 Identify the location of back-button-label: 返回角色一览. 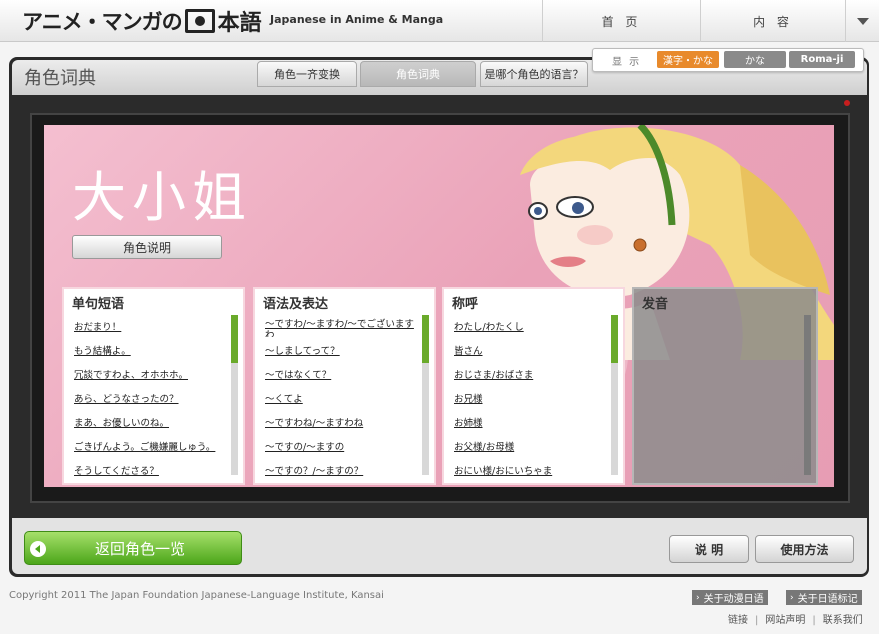
(140, 548).